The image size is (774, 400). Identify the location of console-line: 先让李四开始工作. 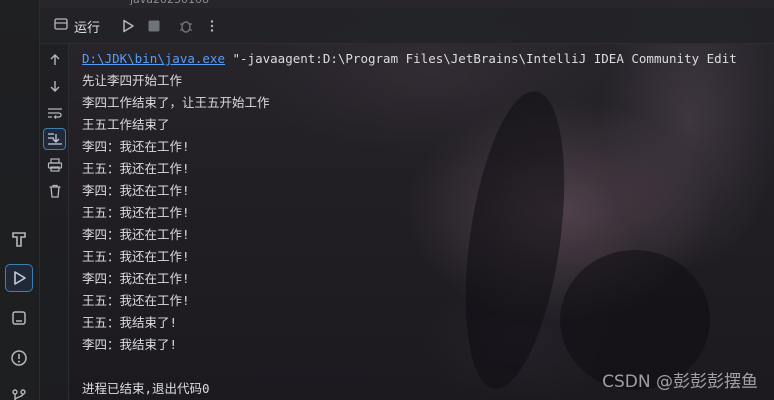
(132, 80).